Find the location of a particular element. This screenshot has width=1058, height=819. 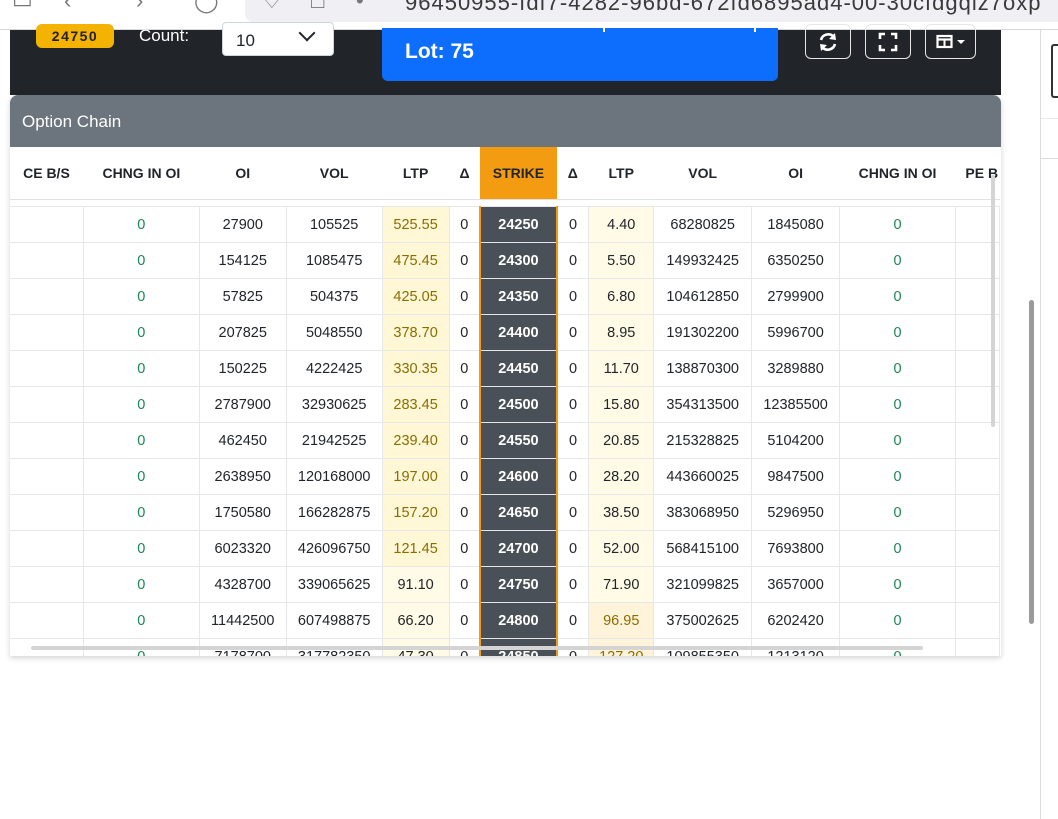

col-ce-delta: Δ is located at coordinates (464, 173).